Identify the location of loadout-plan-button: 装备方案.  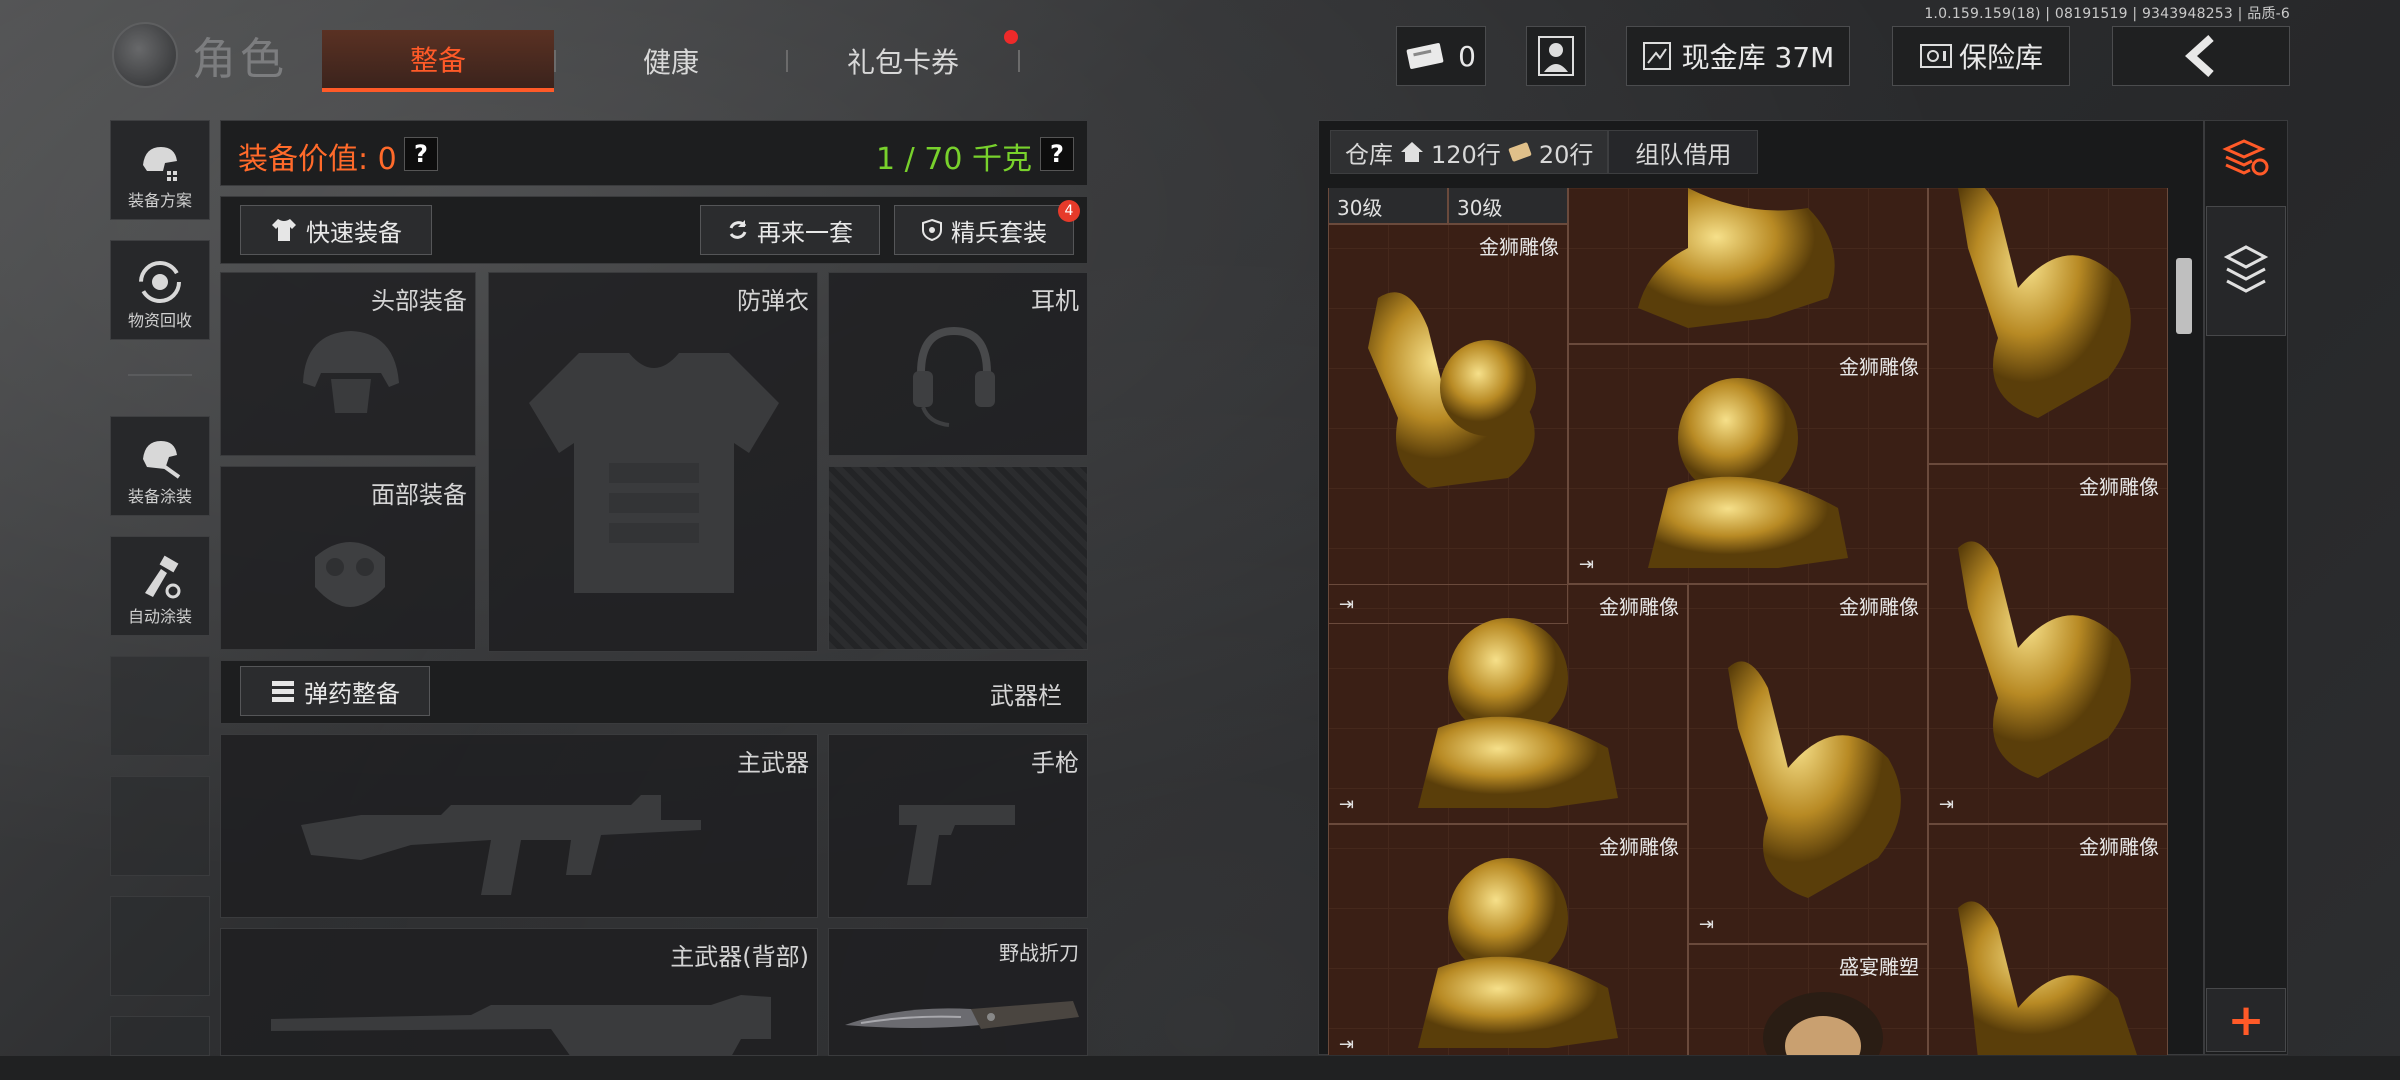
(160, 170).